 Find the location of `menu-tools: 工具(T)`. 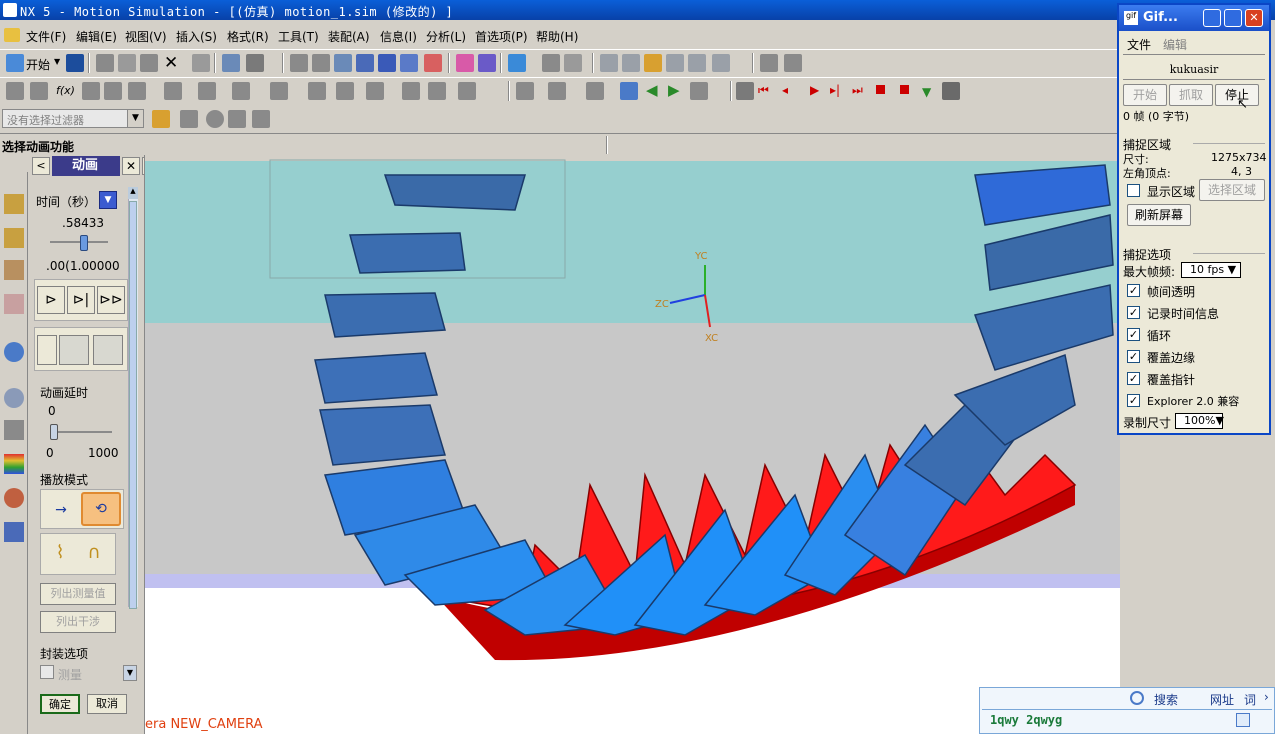

menu-tools: 工具(T) is located at coordinates (298, 36).